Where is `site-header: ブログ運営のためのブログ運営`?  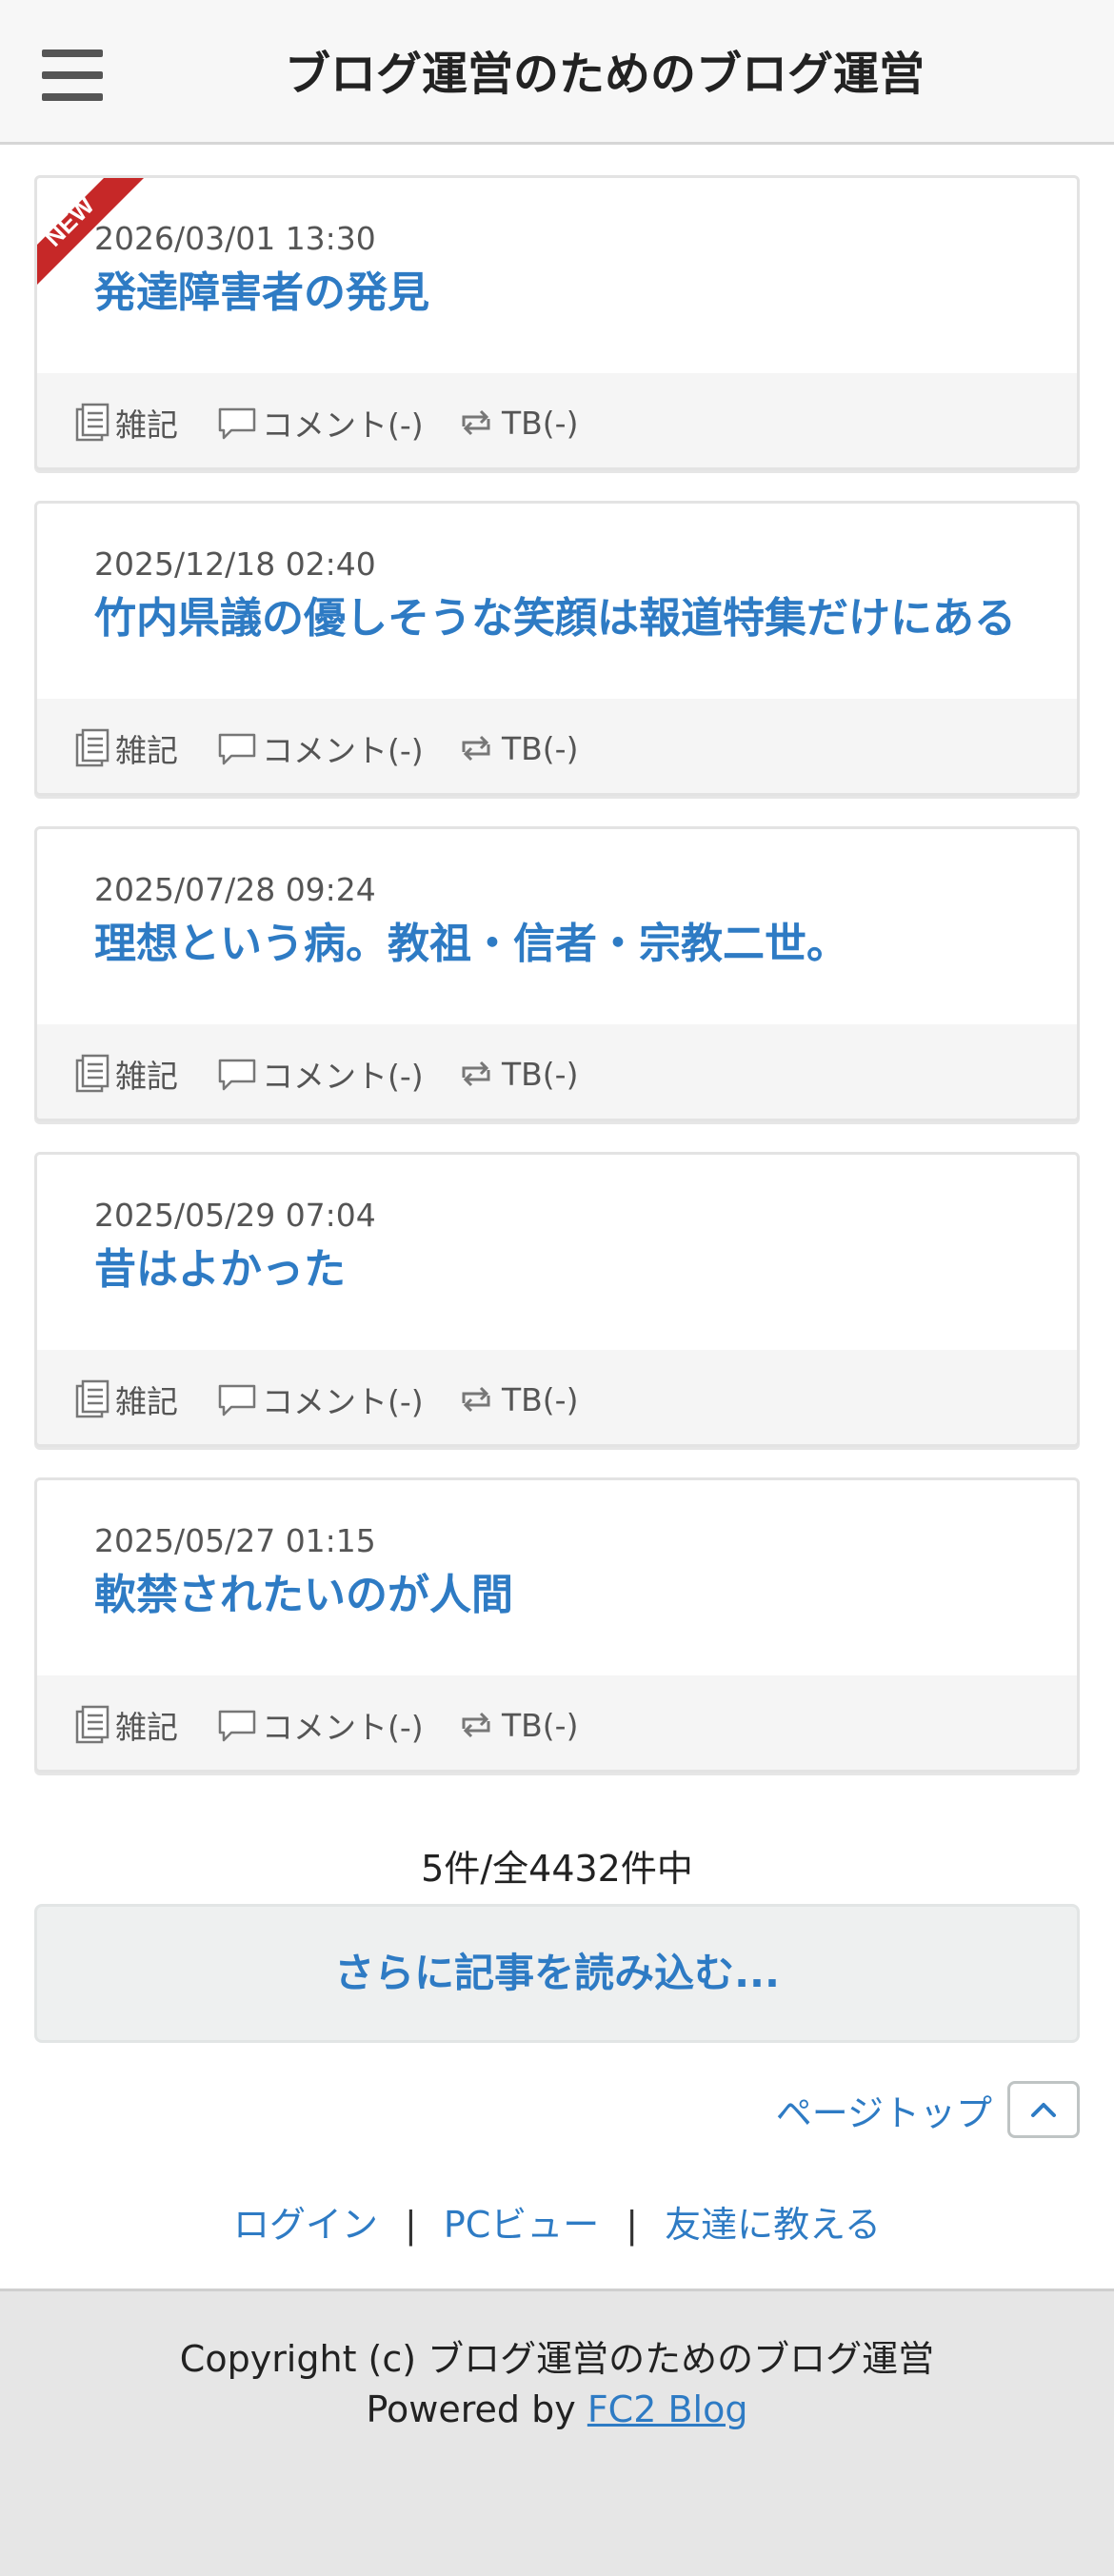 site-header: ブログ運営のためのブログ運営 is located at coordinates (557, 72).